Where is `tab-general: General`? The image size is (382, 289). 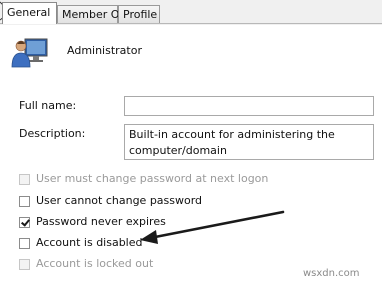 tab-general: General is located at coordinates (29, 13).